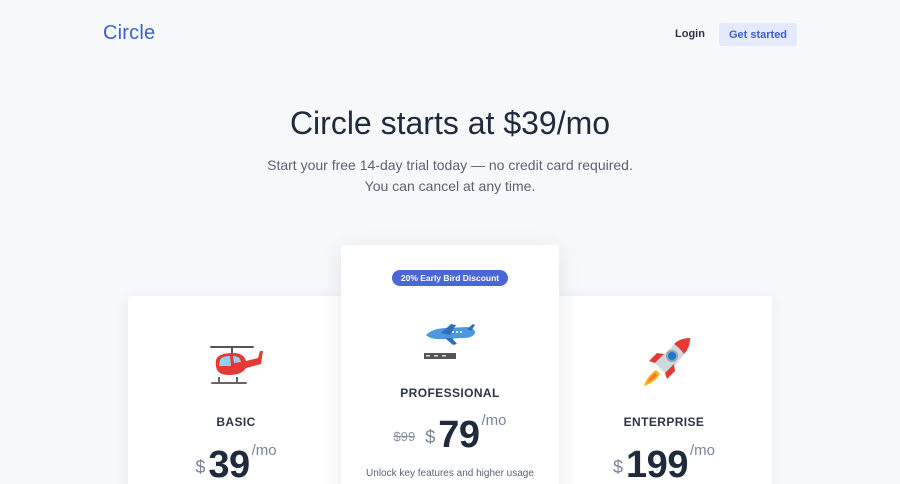 This screenshot has width=900, height=484. I want to click on helicopter-icon, so click(236, 365).